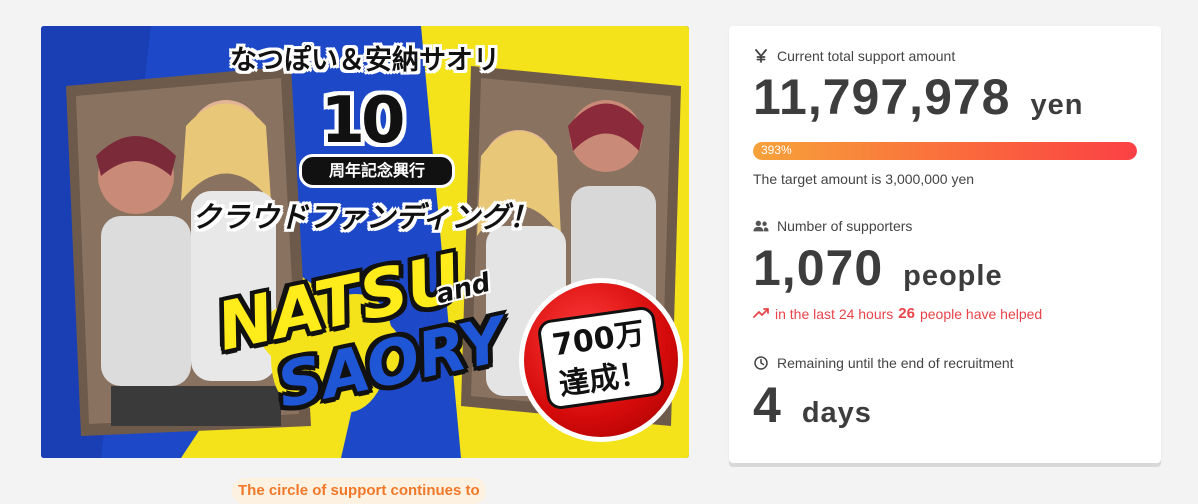 The height and width of the screenshot is (504, 1198). I want to click on trending-up-icon, so click(762, 314).